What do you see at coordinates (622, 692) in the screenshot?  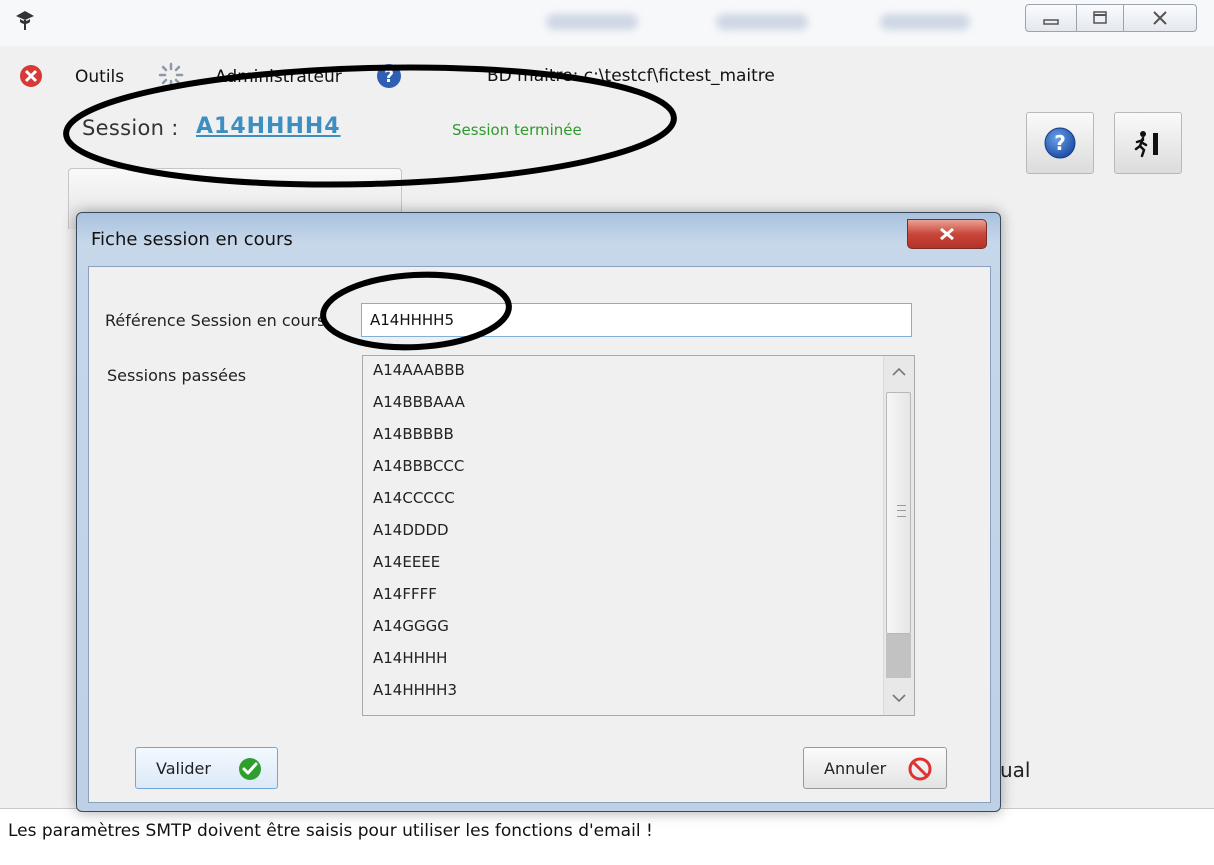 I see `list-item: A14HHHH3` at bounding box center [622, 692].